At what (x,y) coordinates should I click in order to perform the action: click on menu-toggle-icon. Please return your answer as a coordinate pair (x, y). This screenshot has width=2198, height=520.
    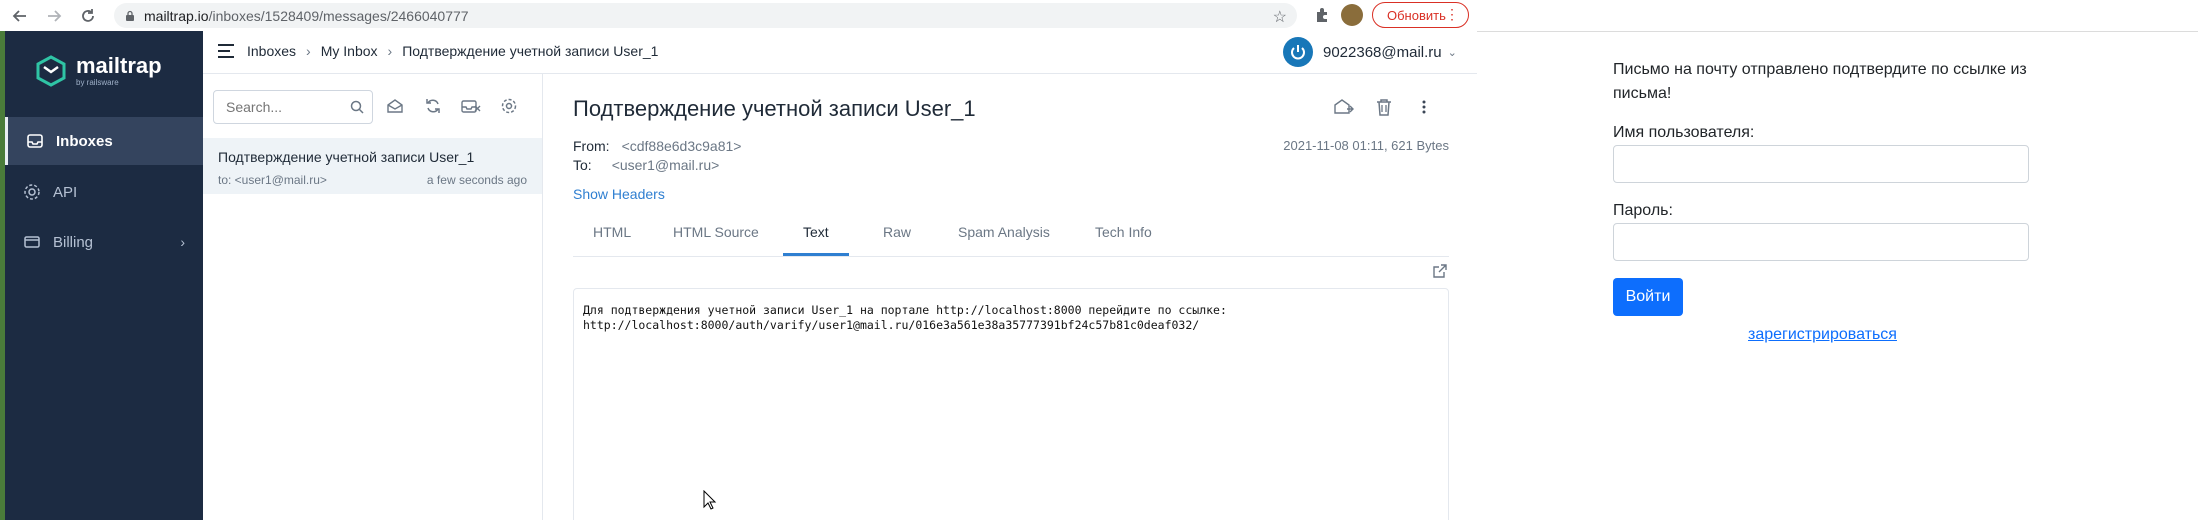
    Looking at the image, I should click on (226, 51).